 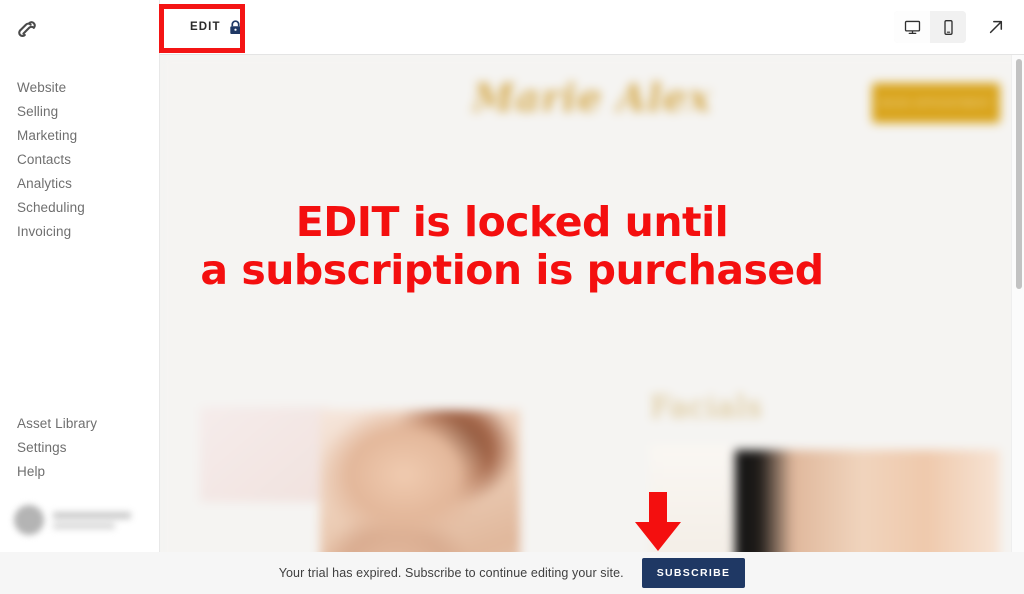 I want to click on top-bar: EDIT, so click(x=578, y=27).